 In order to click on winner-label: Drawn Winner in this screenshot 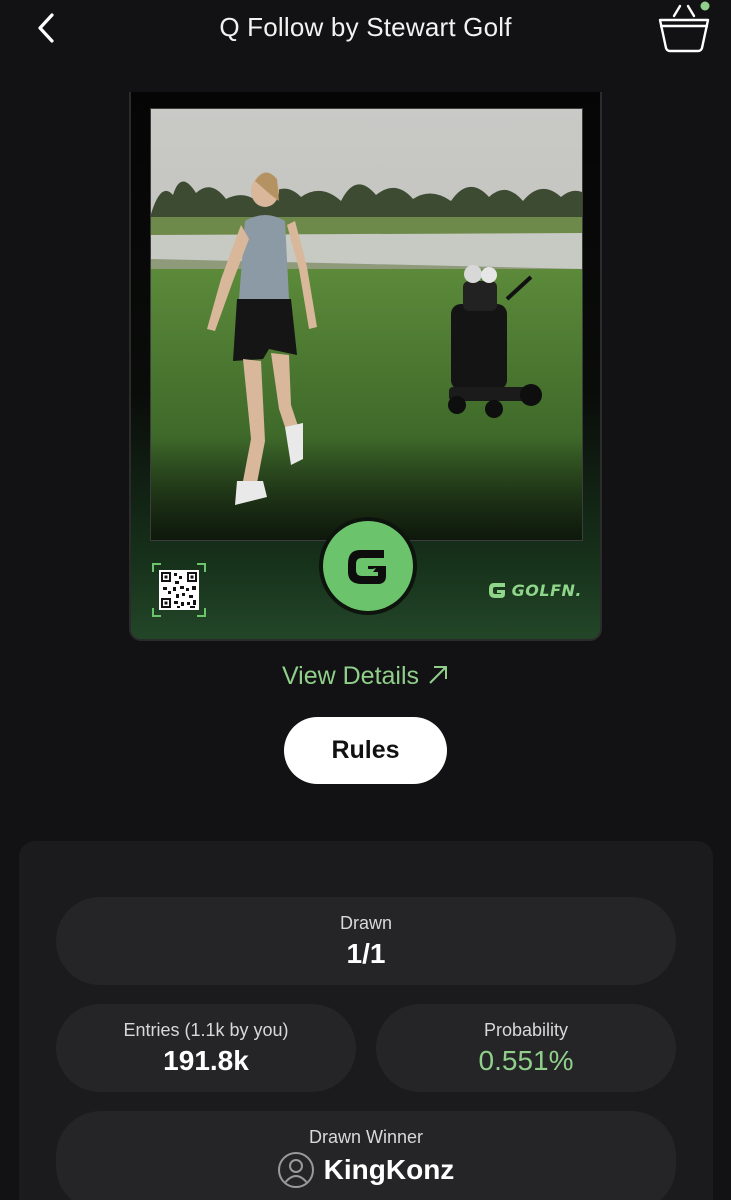, I will do `click(366, 1137)`.